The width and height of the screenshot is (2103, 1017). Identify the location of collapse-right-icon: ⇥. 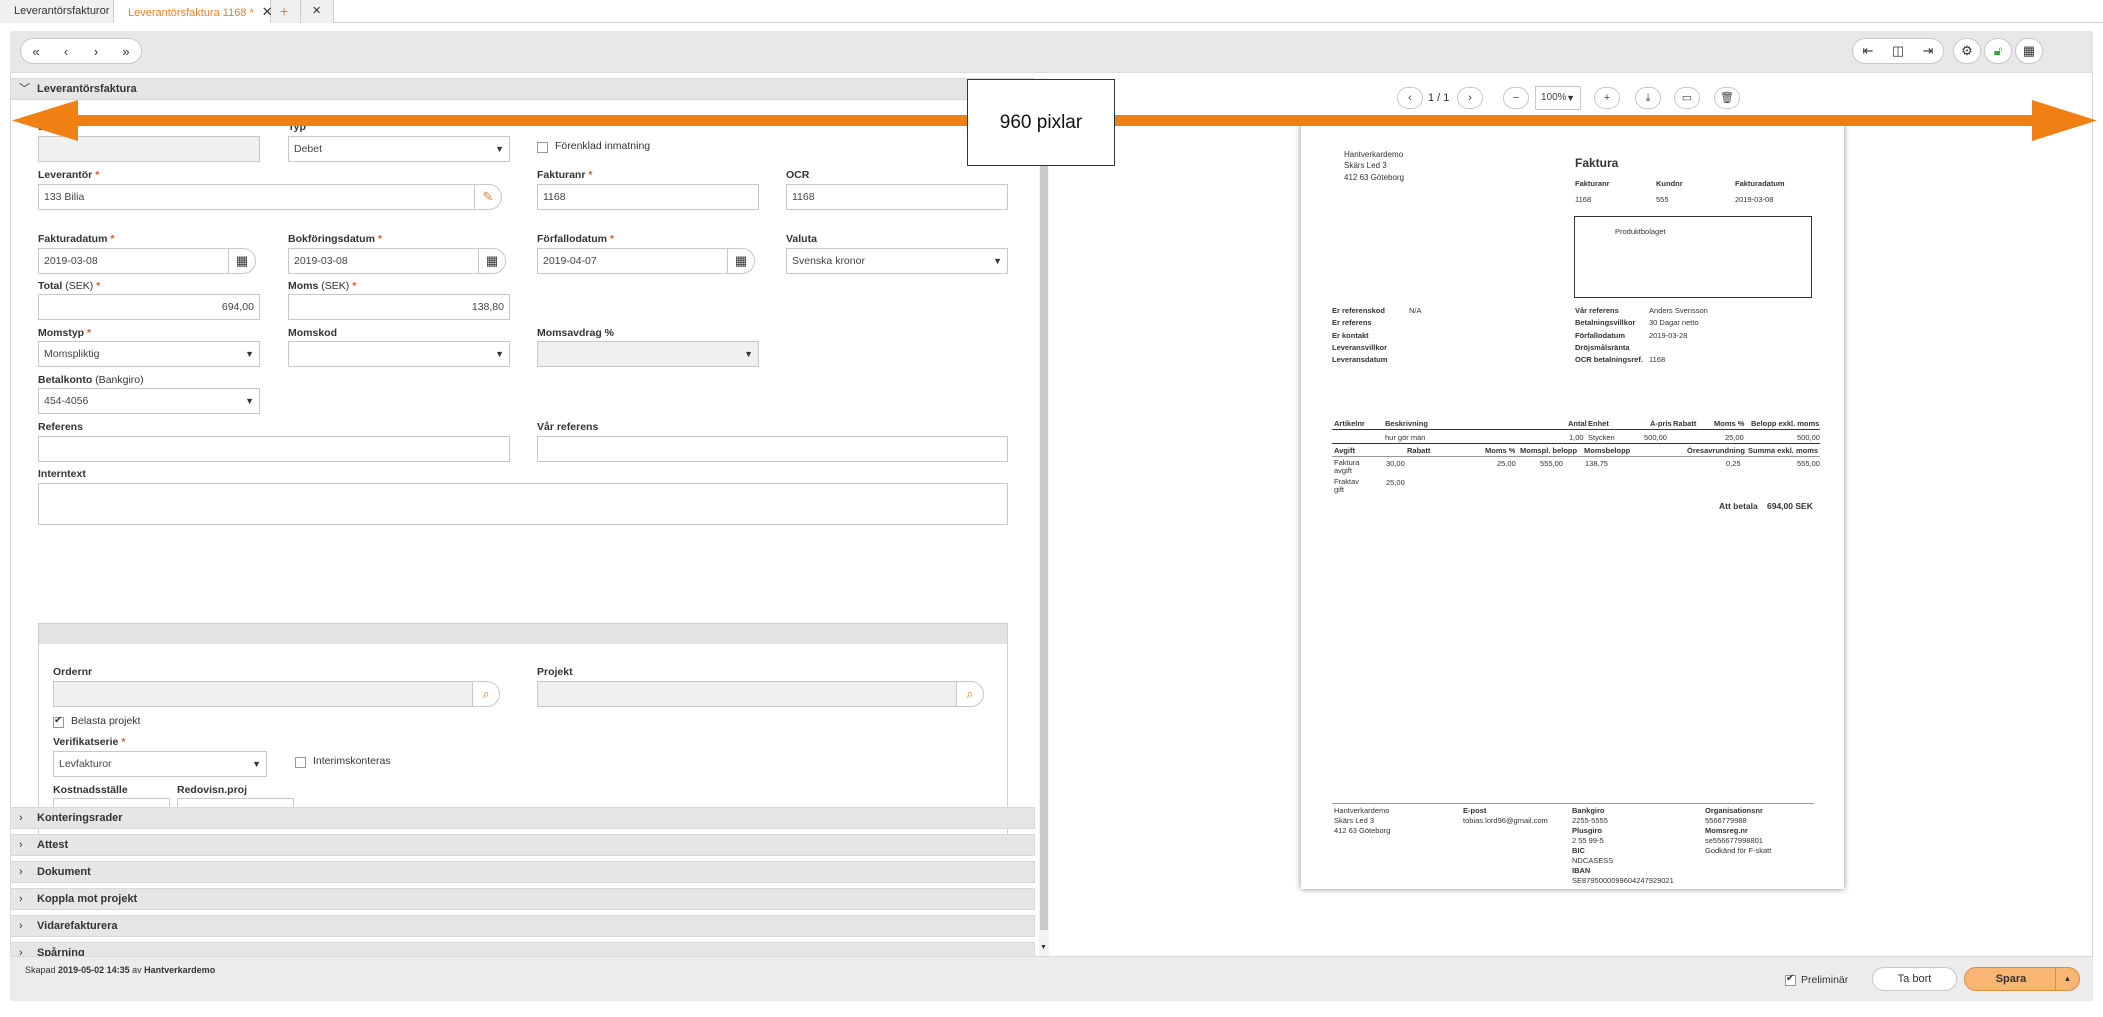
(1928, 51).